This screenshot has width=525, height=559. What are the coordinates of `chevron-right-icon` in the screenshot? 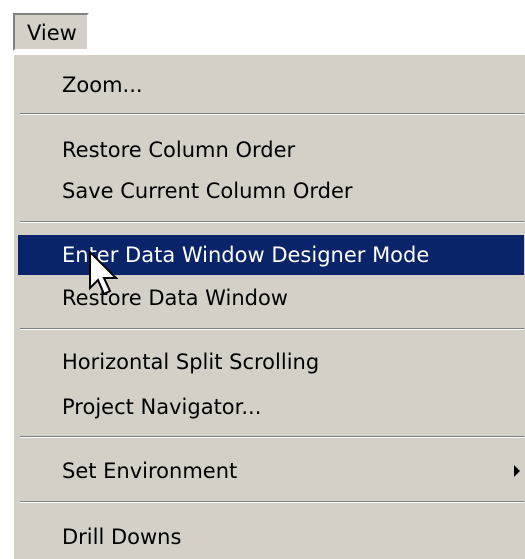 It's located at (517, 471).